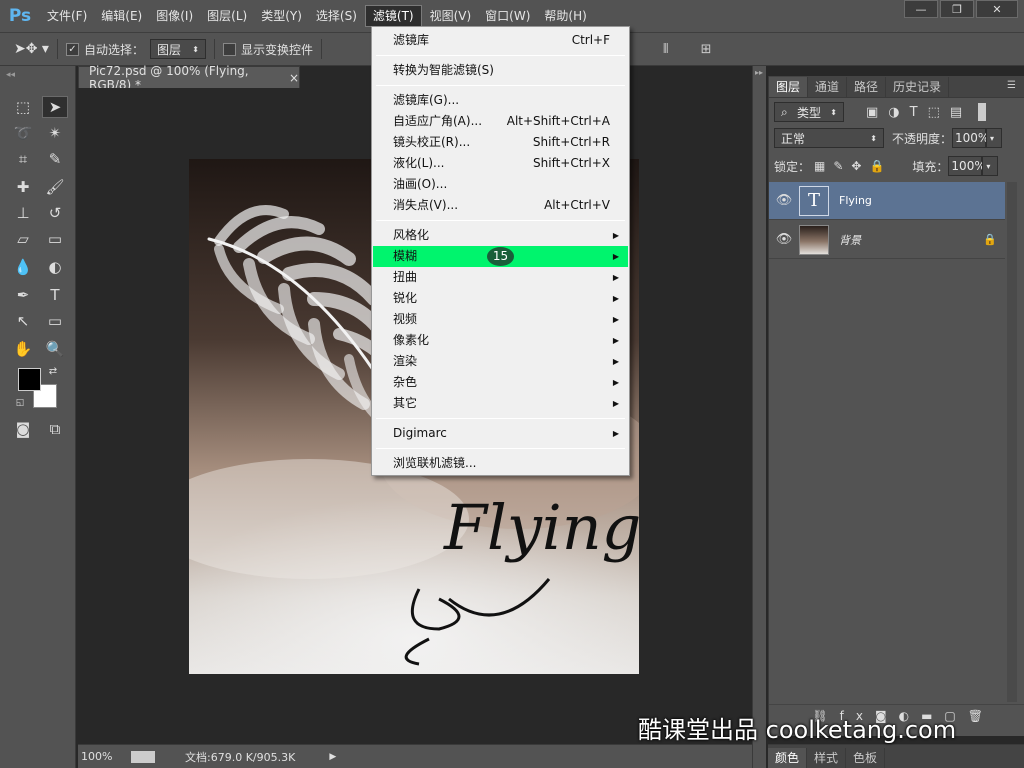 The image size is (1024, 768). I want to click on filter-icons: ▣◑T⬚▤, so click(919, 112).